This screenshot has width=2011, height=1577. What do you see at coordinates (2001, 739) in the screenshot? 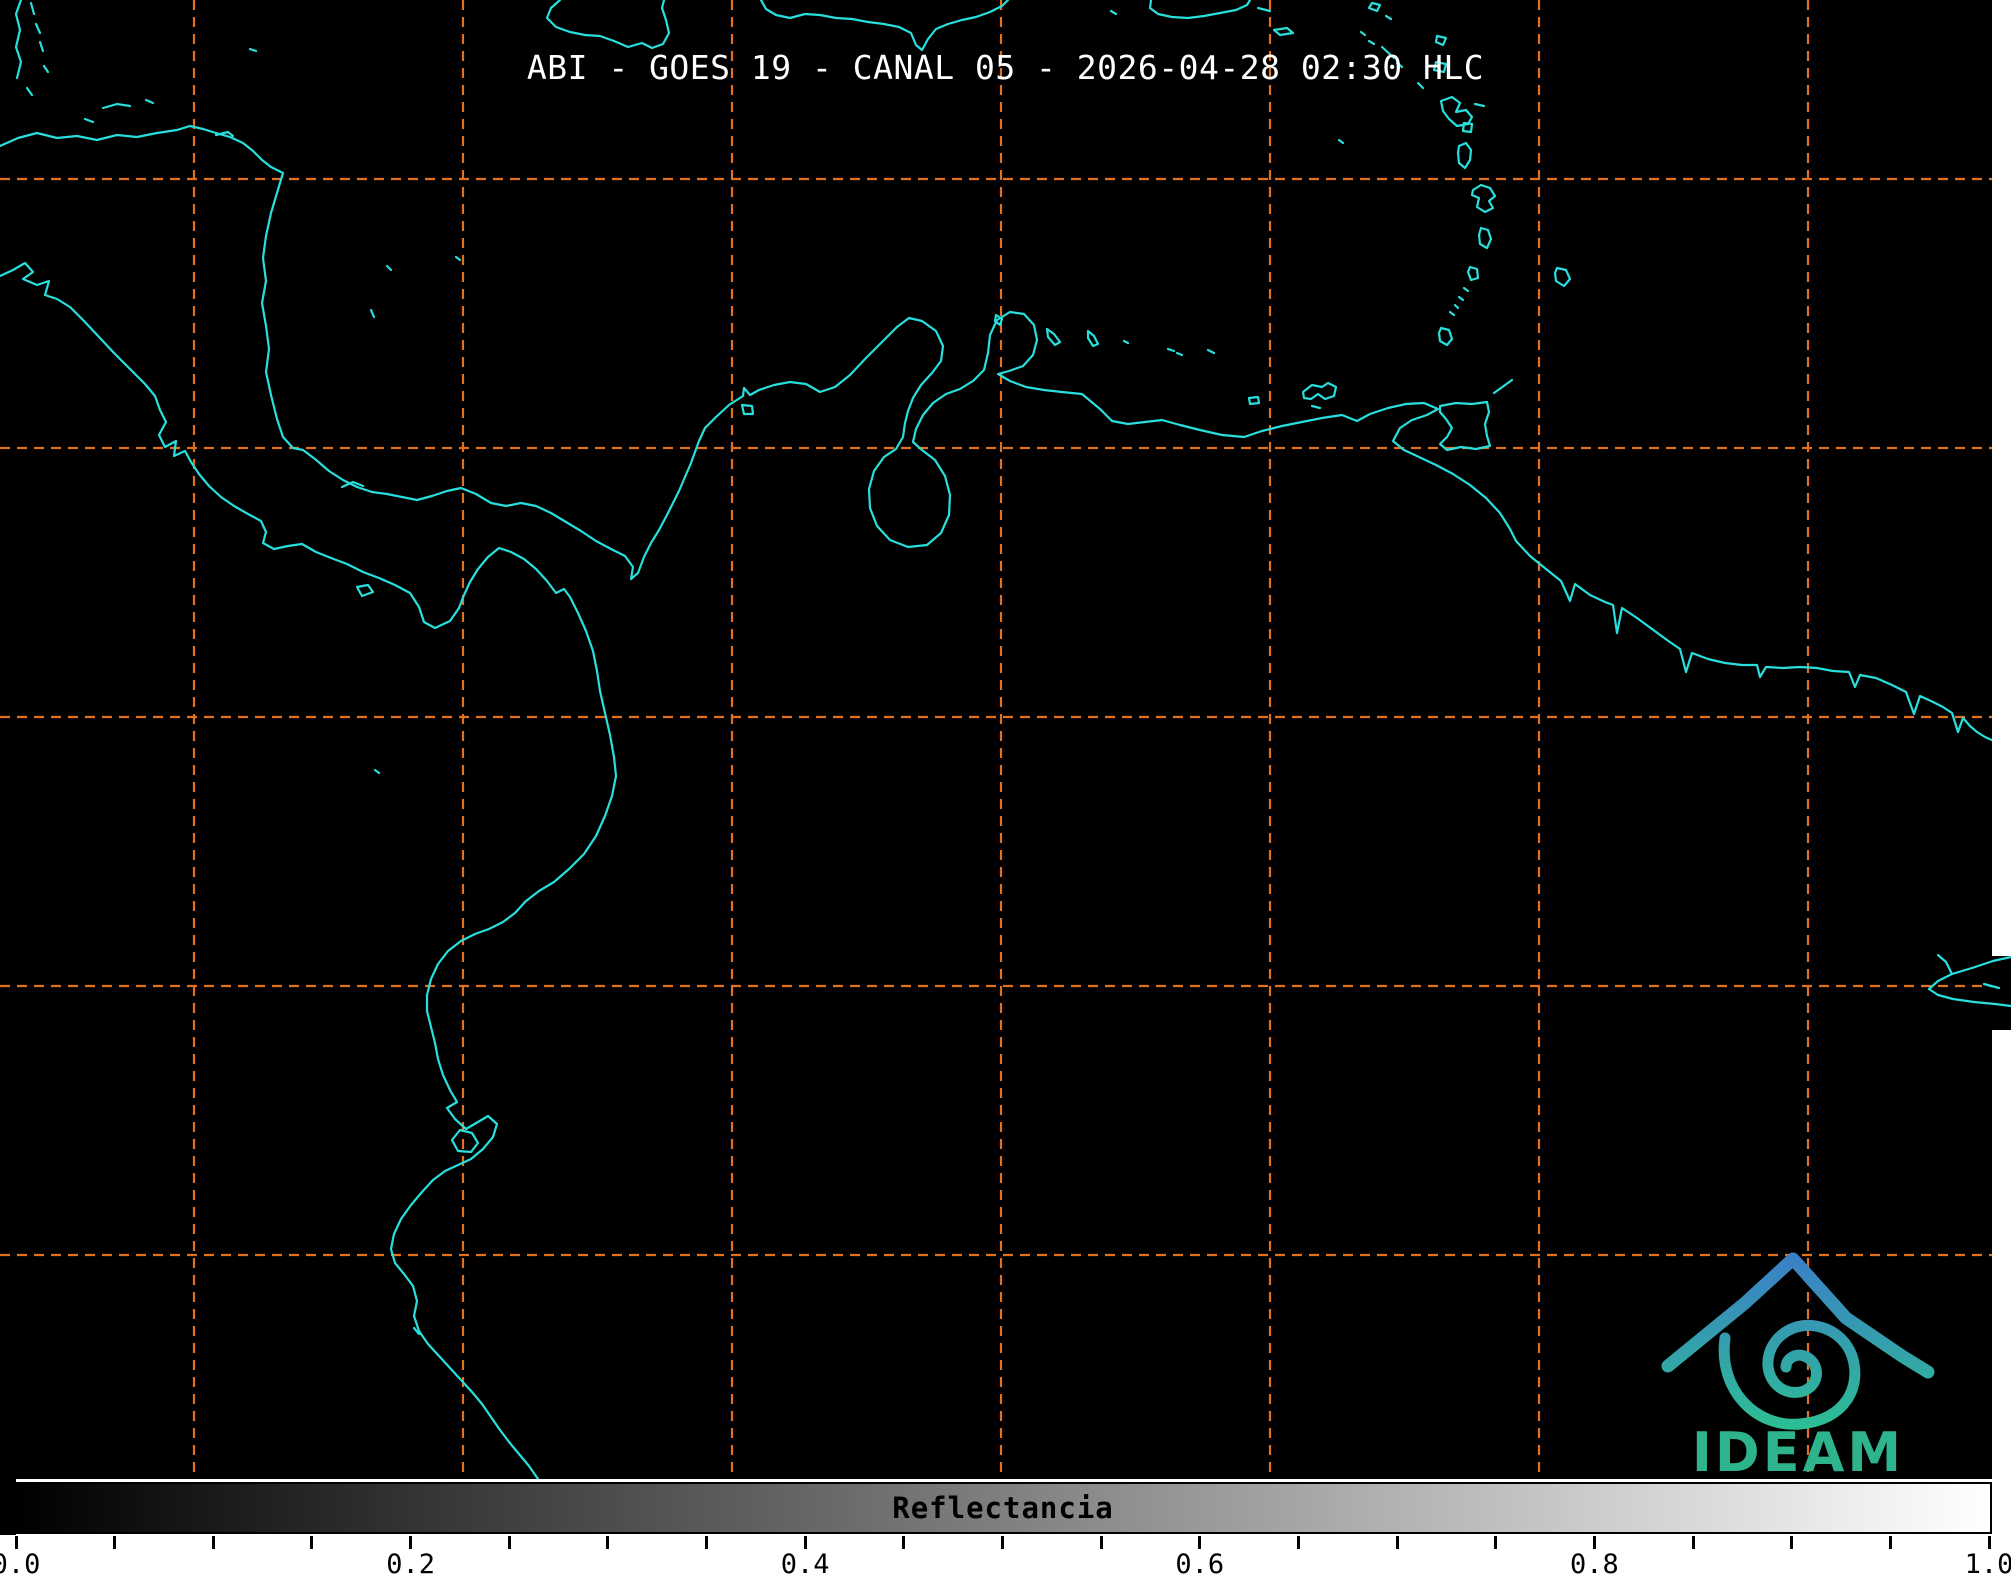
I see `nodata-strip` at bounding box center [2001, 739].